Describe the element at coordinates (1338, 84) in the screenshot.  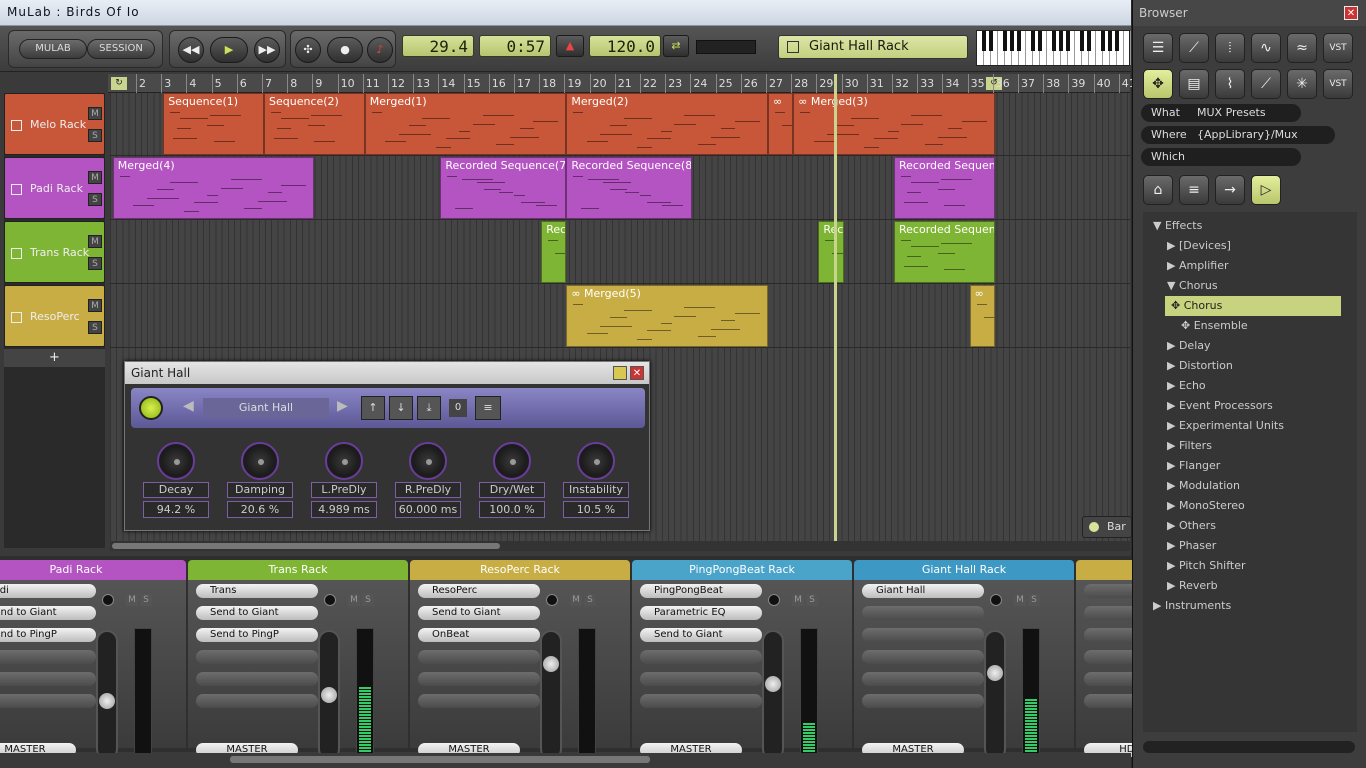
I see `vst-instrument-icon: VST` at that location.